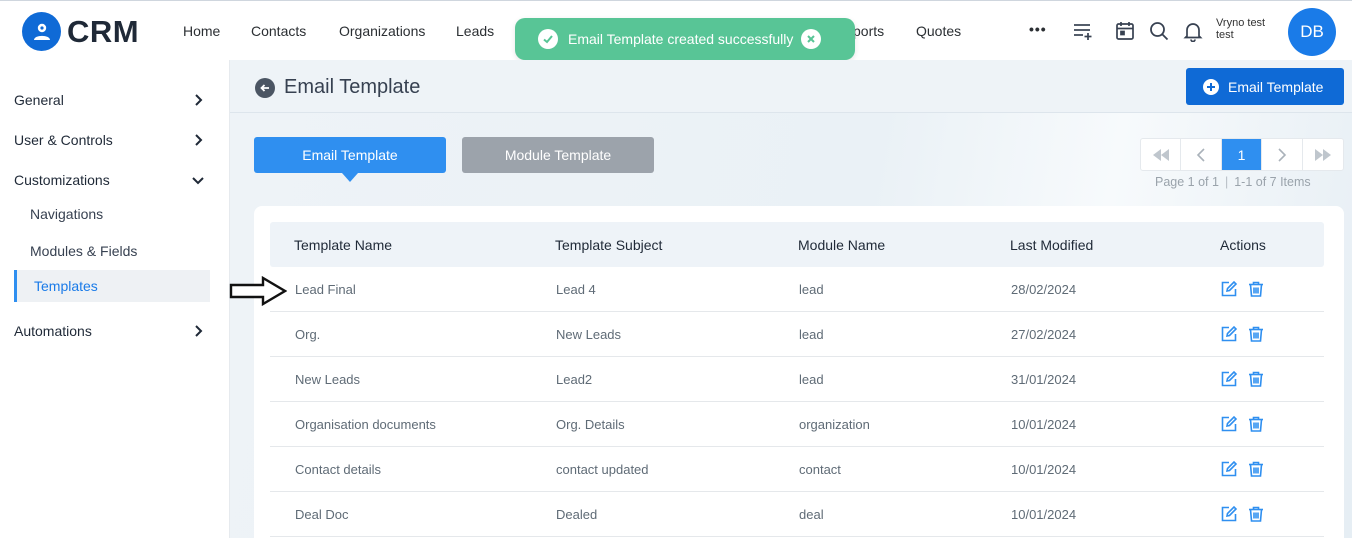 This screenshot has height=538, width=1352. What do you see at coordinates (343, 245) in the screenshot?
I see `column-header-template-name: Template Name` at bounding box center [343, 245].